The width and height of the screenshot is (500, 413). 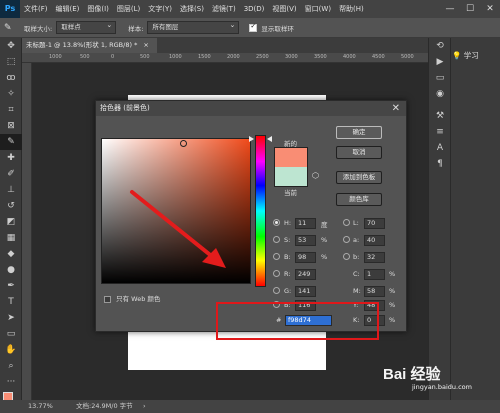 I want to click on hand-tool-icon: ✋, so click(x=11, y=350).